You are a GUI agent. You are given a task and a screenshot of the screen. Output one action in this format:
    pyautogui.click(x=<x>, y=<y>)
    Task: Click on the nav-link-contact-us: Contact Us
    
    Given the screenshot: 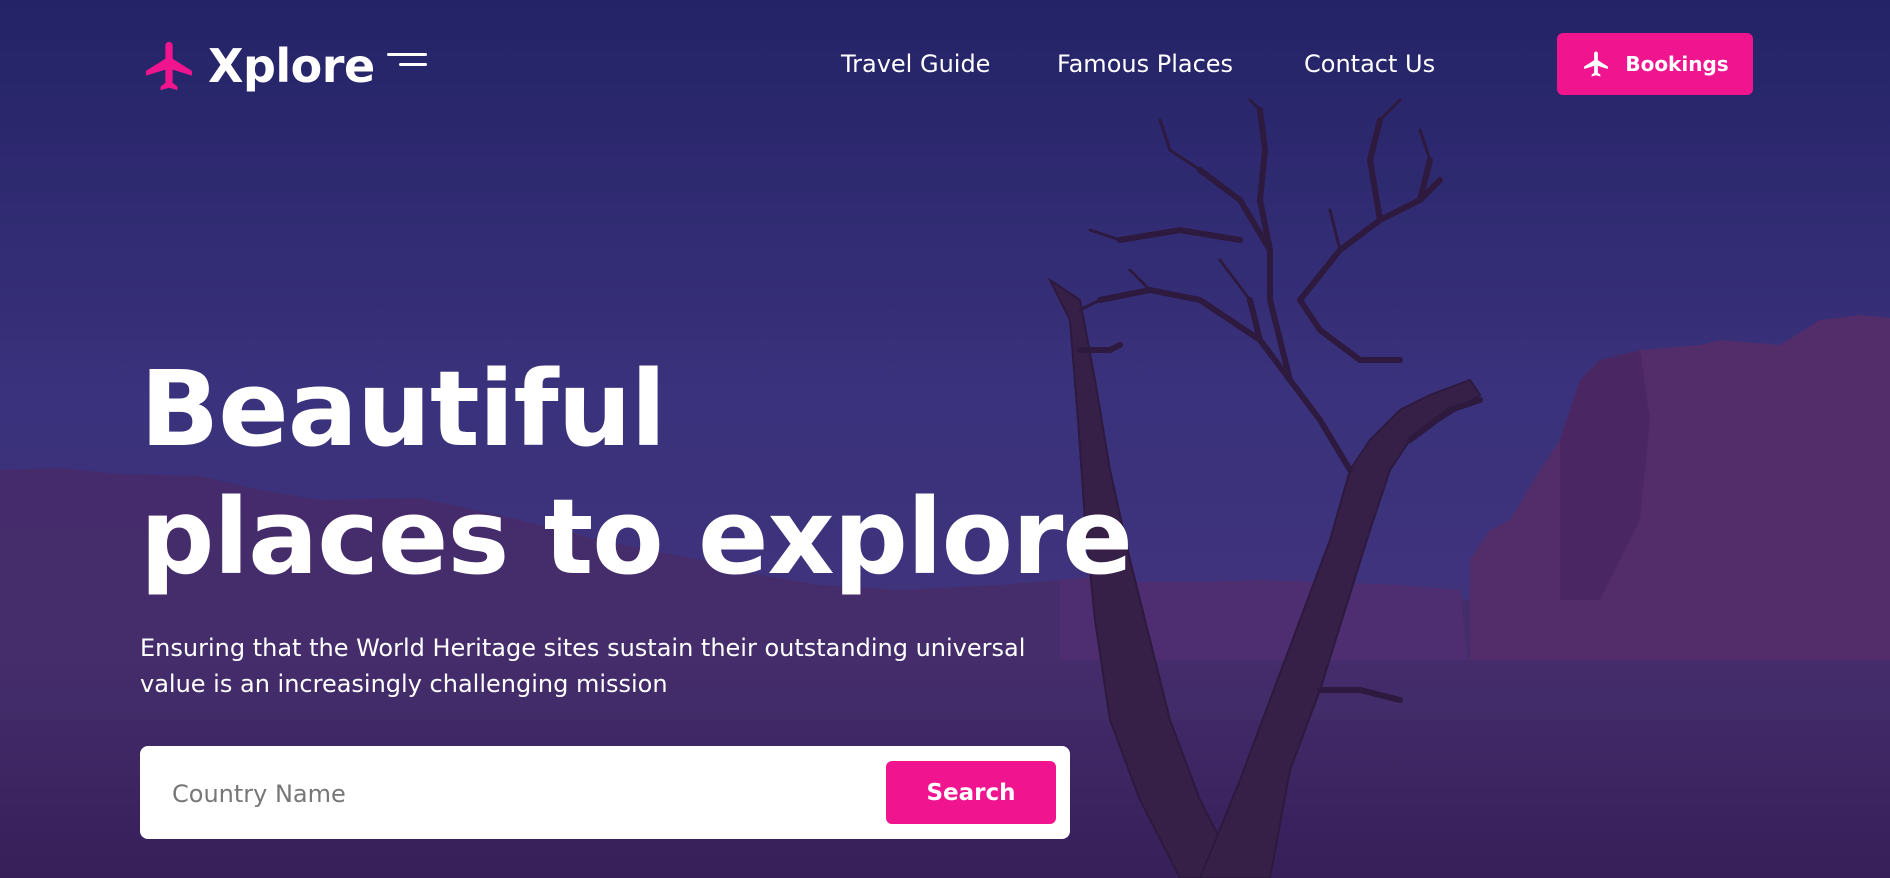 What is the action you would take?
    pyautogui.click(x=1369, y=64)
    